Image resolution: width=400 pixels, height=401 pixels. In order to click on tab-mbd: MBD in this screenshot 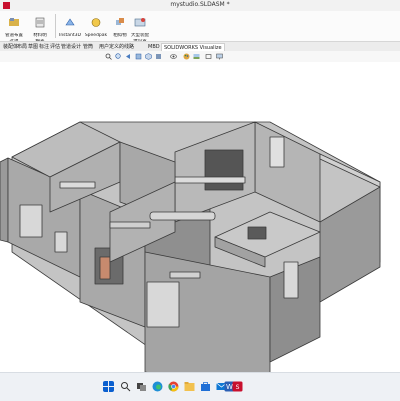, I will do `click(154, 47)`.